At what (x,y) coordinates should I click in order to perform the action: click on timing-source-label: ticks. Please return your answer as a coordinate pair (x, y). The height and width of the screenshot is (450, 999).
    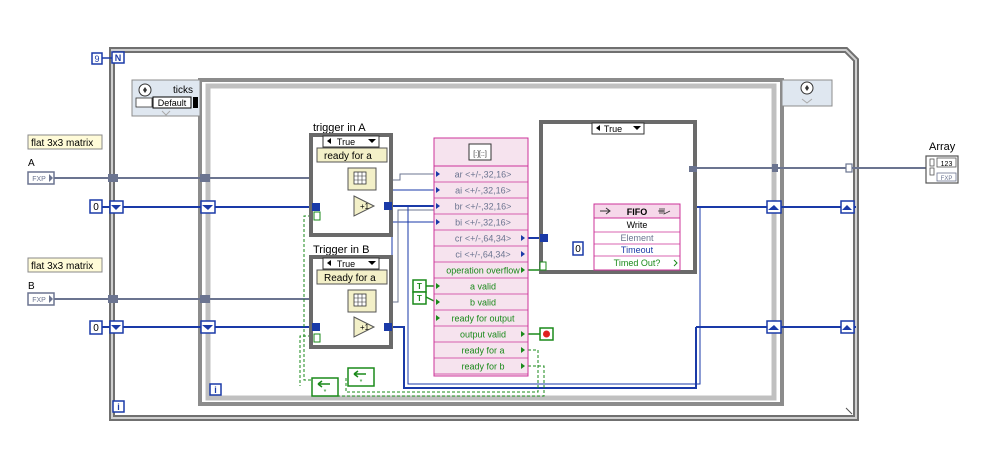
    Looking at the image, I should click on (183, 90).